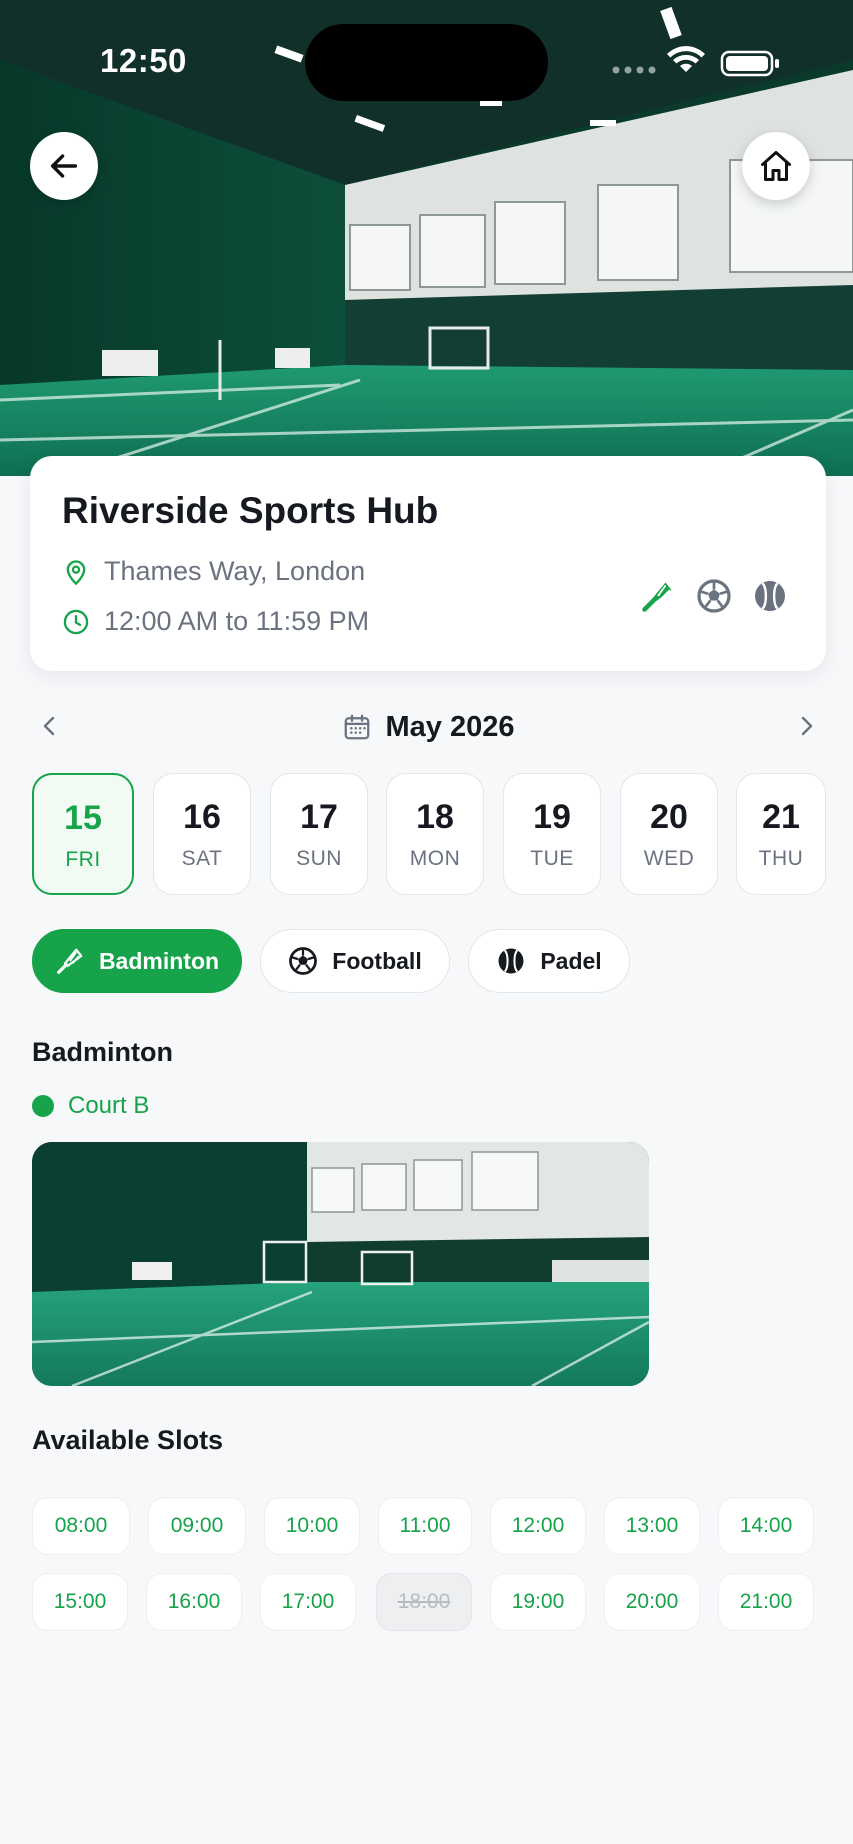 Image resolution: width=853 pixels, height=1844 pixels. Describe the element at coordinates (356, 727) in the screenshot. I see `calendar-icon` at that location.